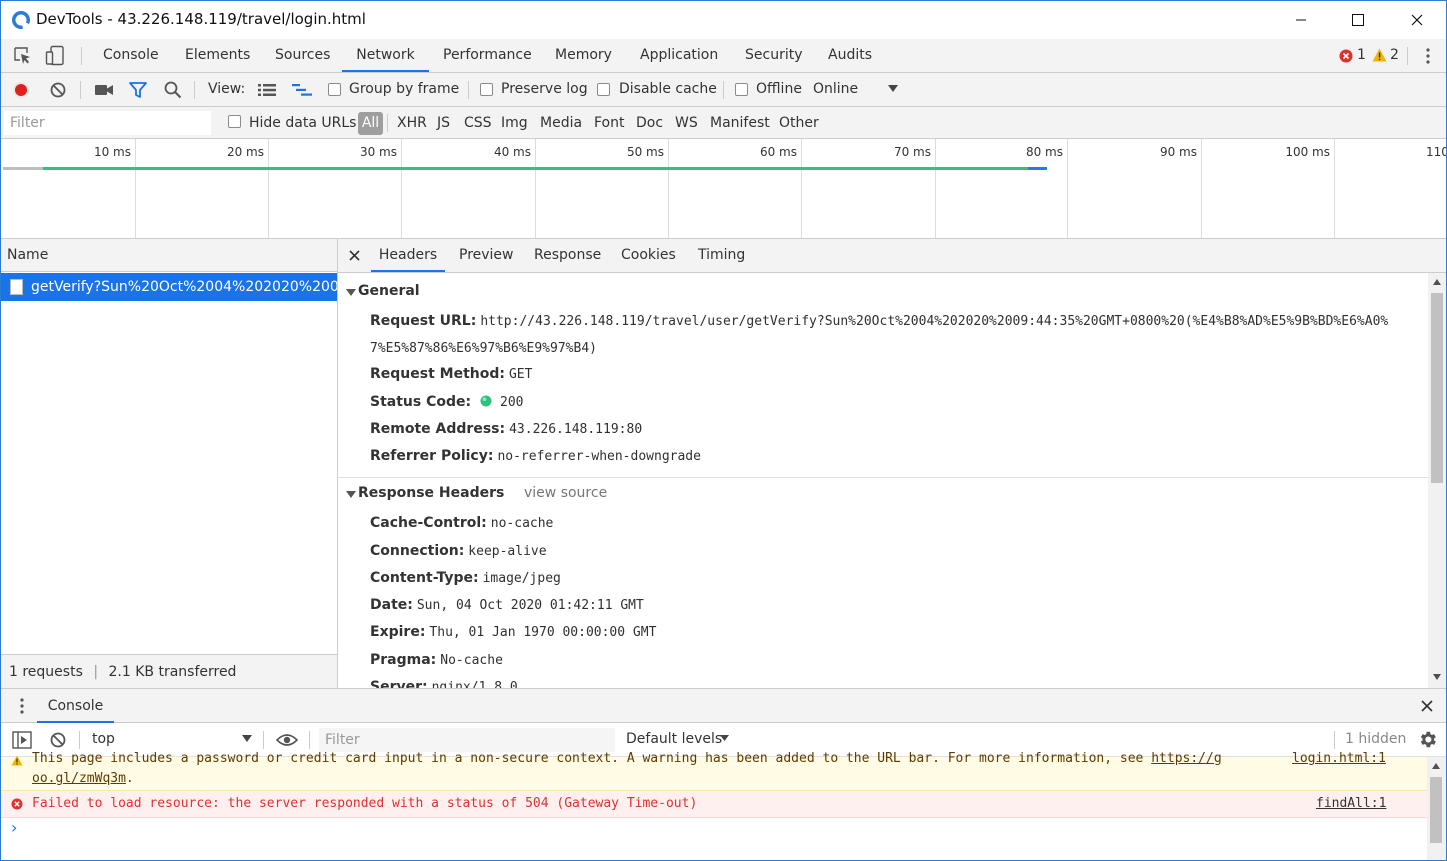 This screenshot has height=861, width=1447. What do you see at coordinates (267, 90) in the screenshot?
I see `large-rows-icon` at bounding box center [267, 90].